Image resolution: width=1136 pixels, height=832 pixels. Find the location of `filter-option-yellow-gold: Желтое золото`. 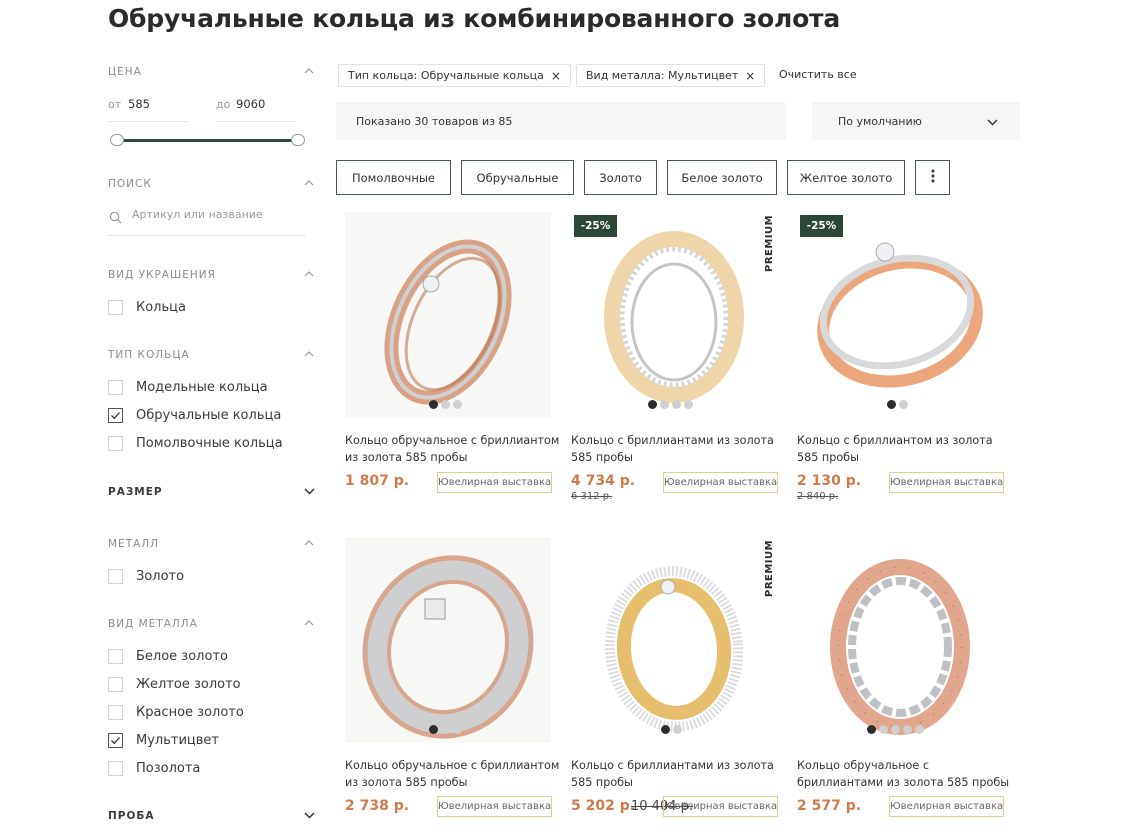

filter-option-yellow-gold: Желтое золото is located at coordinates (174, 684).